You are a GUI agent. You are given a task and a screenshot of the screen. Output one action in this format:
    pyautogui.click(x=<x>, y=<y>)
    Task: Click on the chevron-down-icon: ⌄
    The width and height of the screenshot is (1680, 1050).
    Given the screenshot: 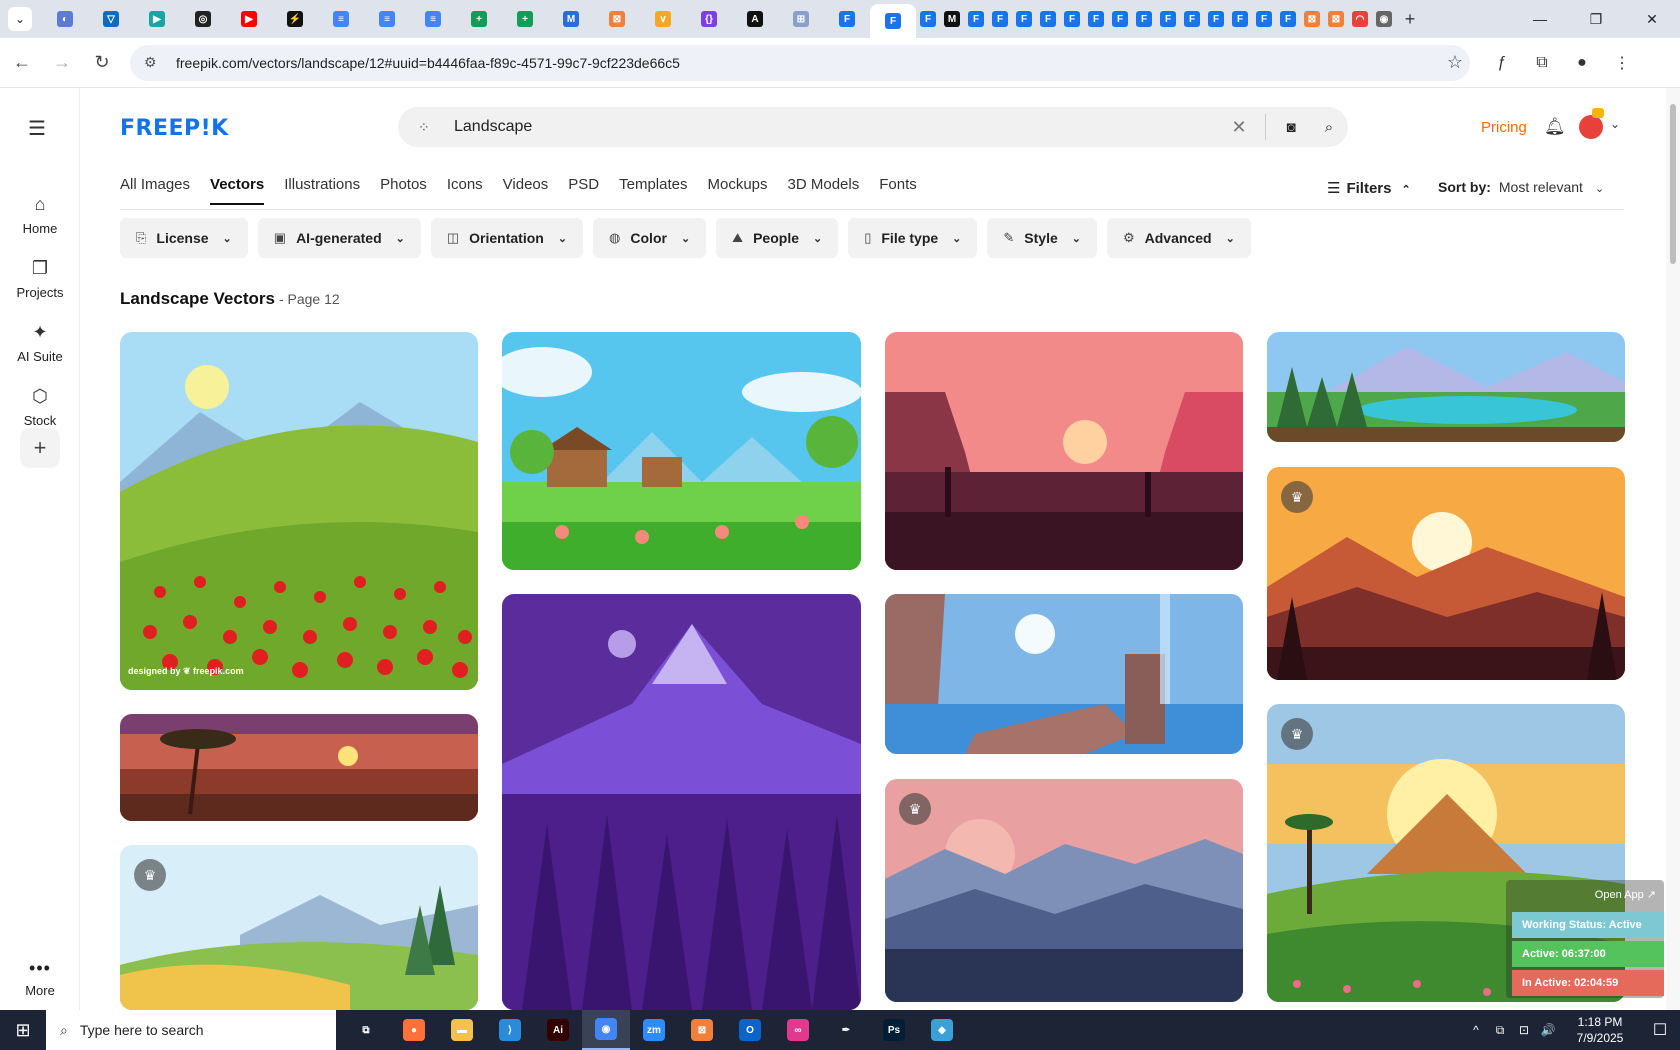 What is the action you would take?
    pyautogui.click(x=1615, y=124)
    